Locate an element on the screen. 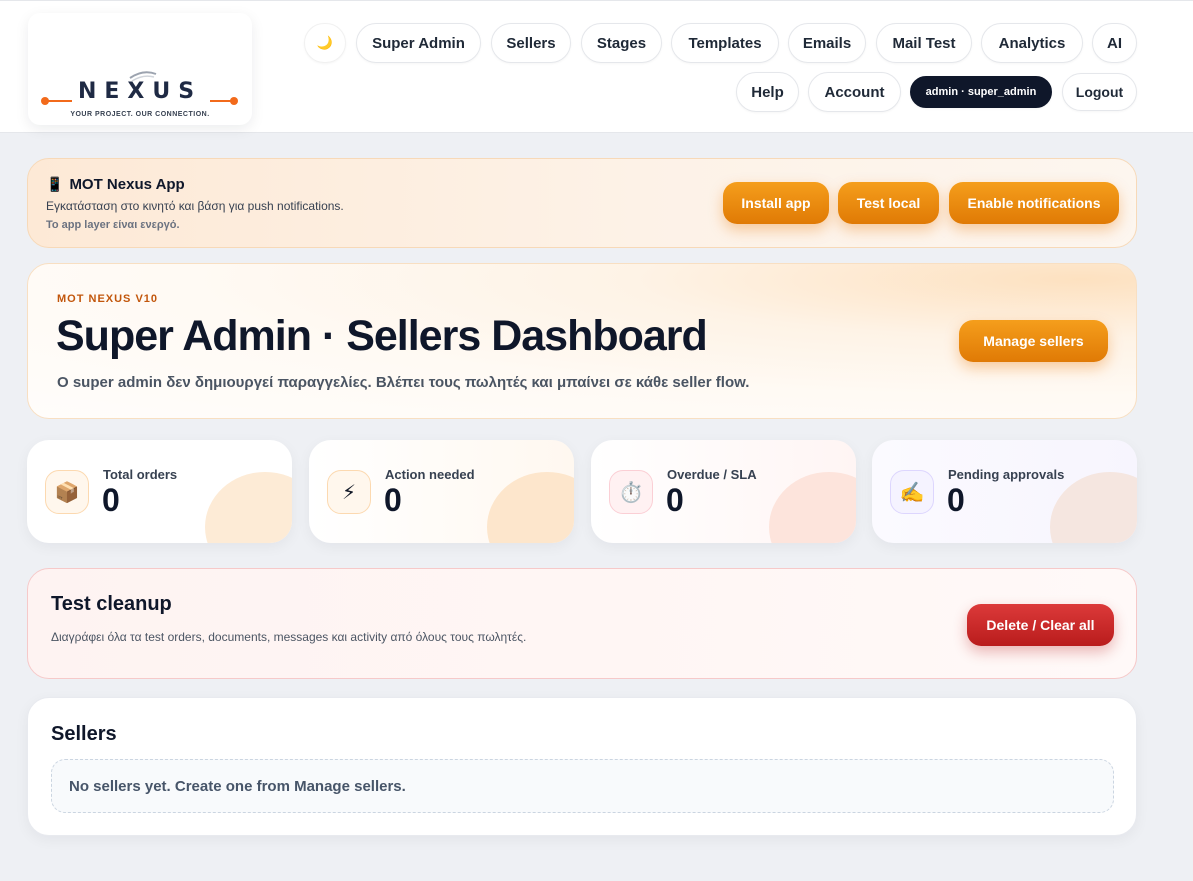  cleanup-title: Test cleanup is located at coordinates (111, 604).